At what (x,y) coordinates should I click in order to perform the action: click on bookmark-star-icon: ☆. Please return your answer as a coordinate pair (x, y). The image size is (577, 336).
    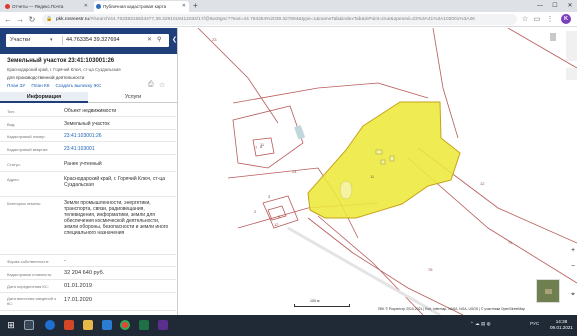
    Looking at the image, I should click on (525, 19).